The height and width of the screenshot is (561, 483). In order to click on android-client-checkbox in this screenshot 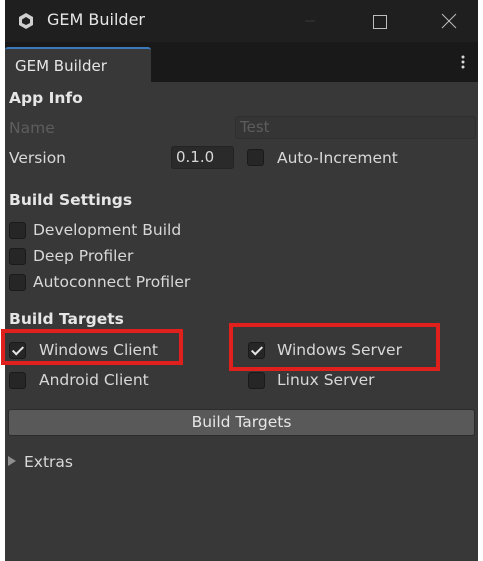, I will do `click(17, 380)`.